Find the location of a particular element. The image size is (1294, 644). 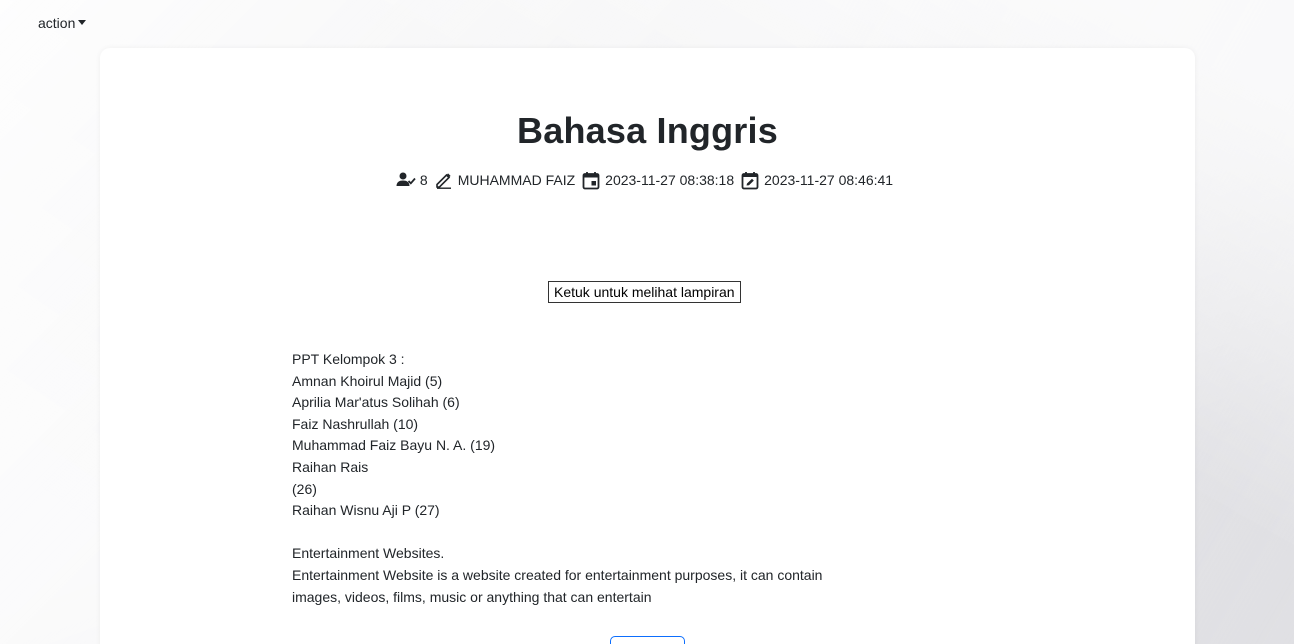

created-meta: 2023-11-27 08:38:18 is located at coordinates (657, 180).